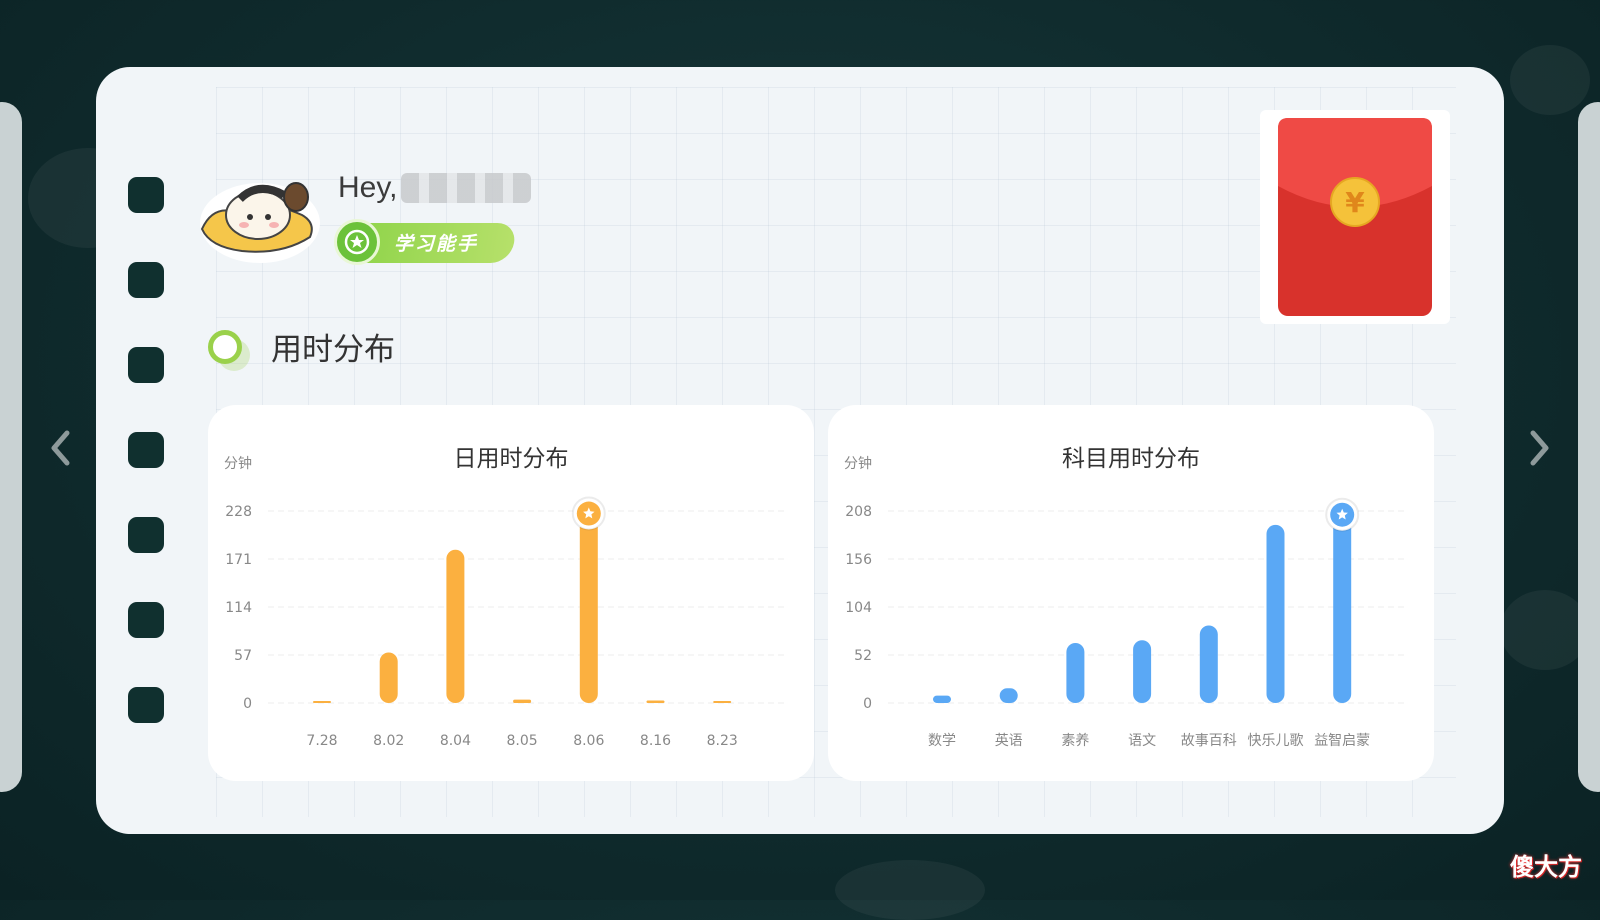  Describe the element at coordinates (858, 560) in the screenshot. I see `y-tick-label: 156` at that location.